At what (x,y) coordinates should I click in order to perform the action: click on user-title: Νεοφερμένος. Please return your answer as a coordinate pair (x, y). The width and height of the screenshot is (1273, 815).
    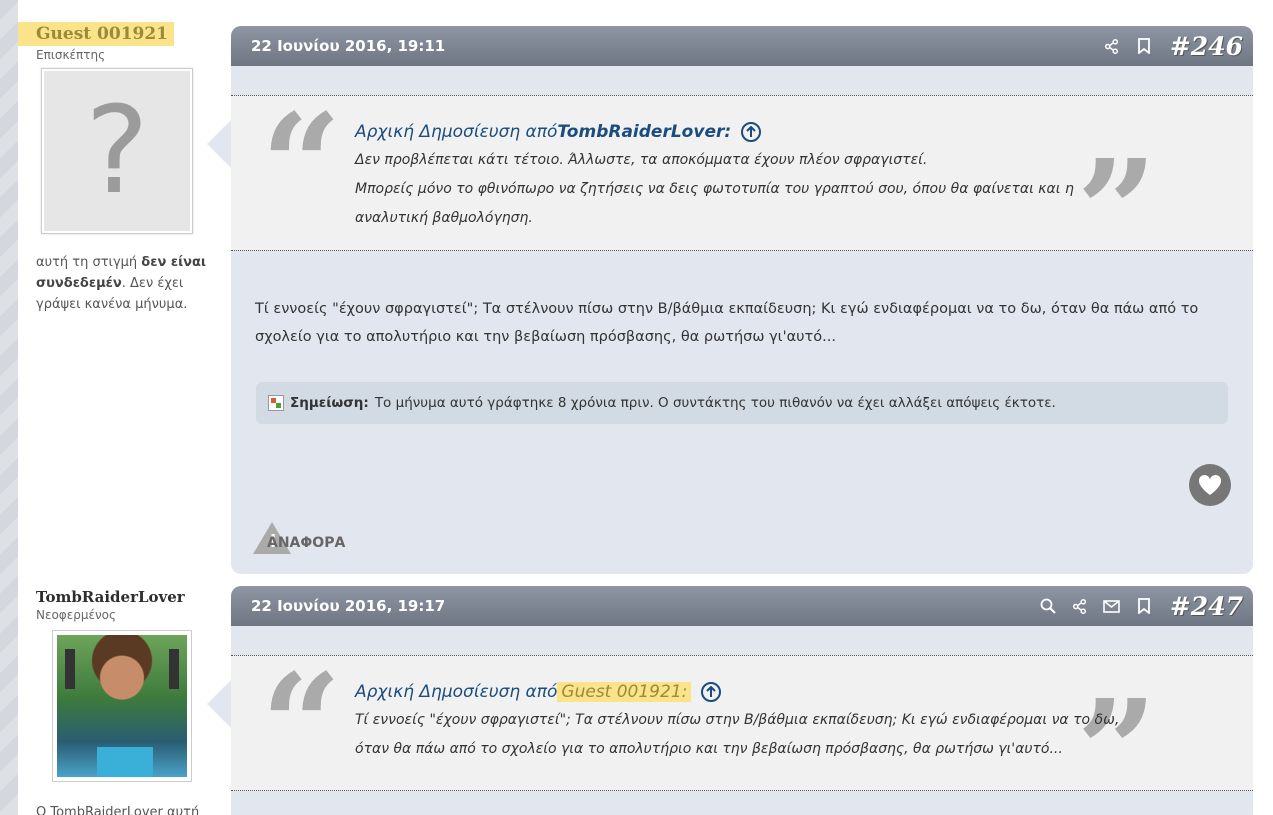
    Looking at the image, I should click on (76, 615).